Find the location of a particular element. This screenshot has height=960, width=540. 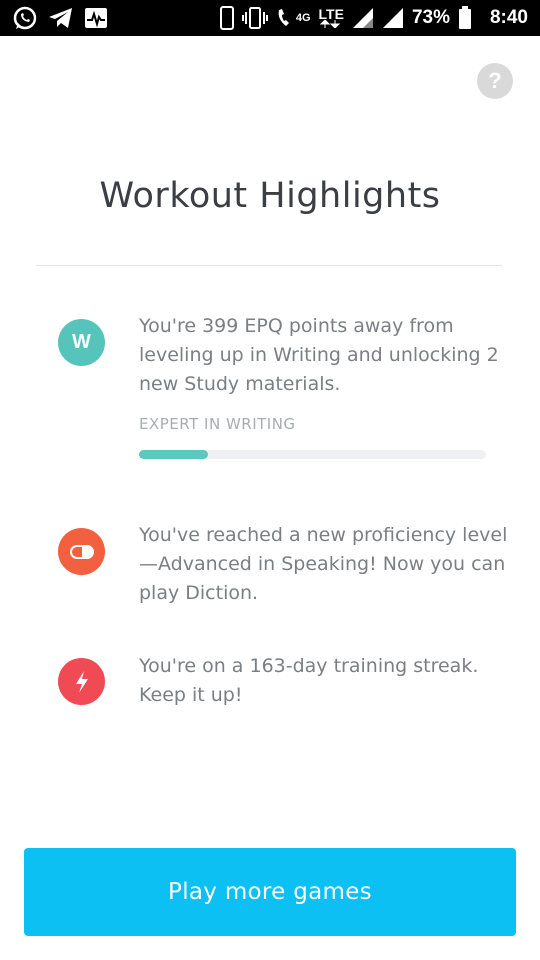

speaking-icon is located at coordinates (81, 551).